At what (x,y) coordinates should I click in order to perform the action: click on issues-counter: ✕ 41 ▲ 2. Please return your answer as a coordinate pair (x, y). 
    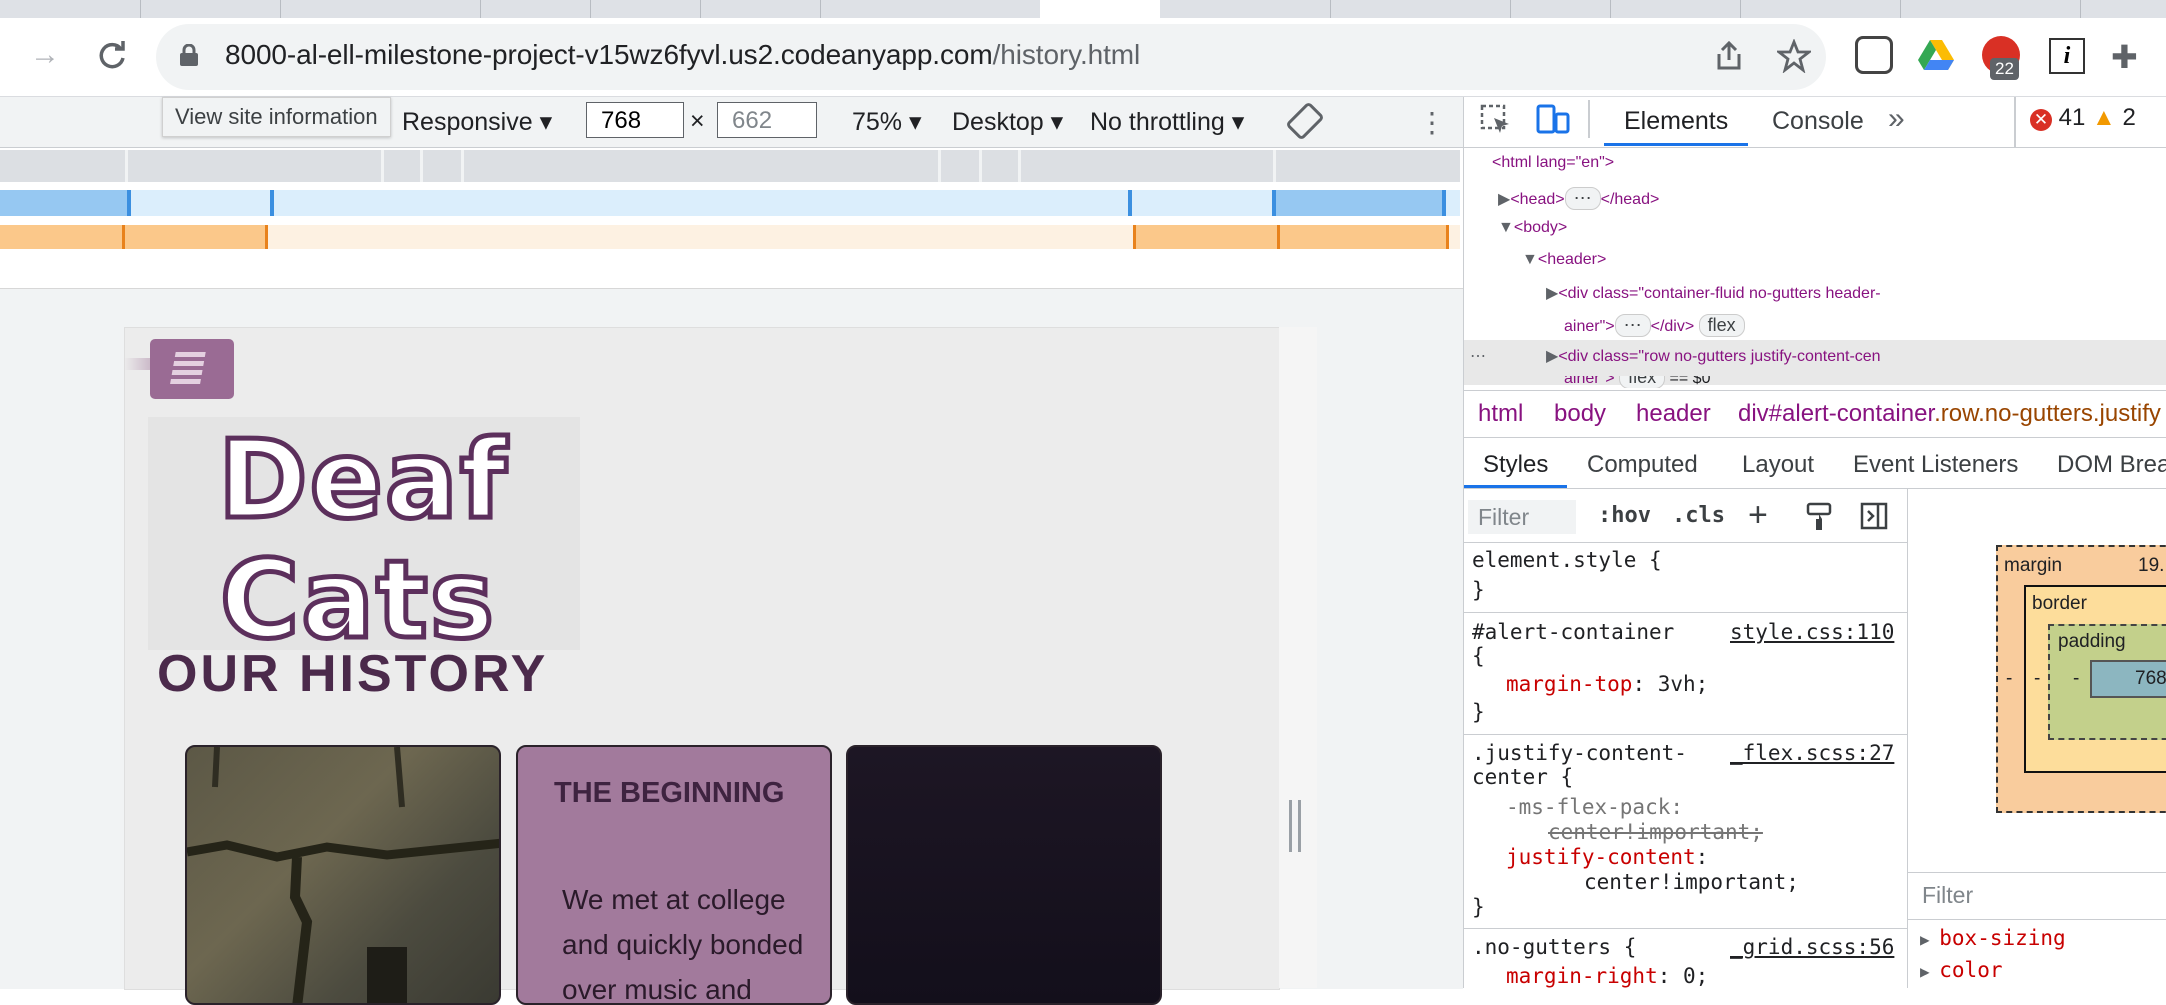
    Looking at the image, I should click on (2083, 118).